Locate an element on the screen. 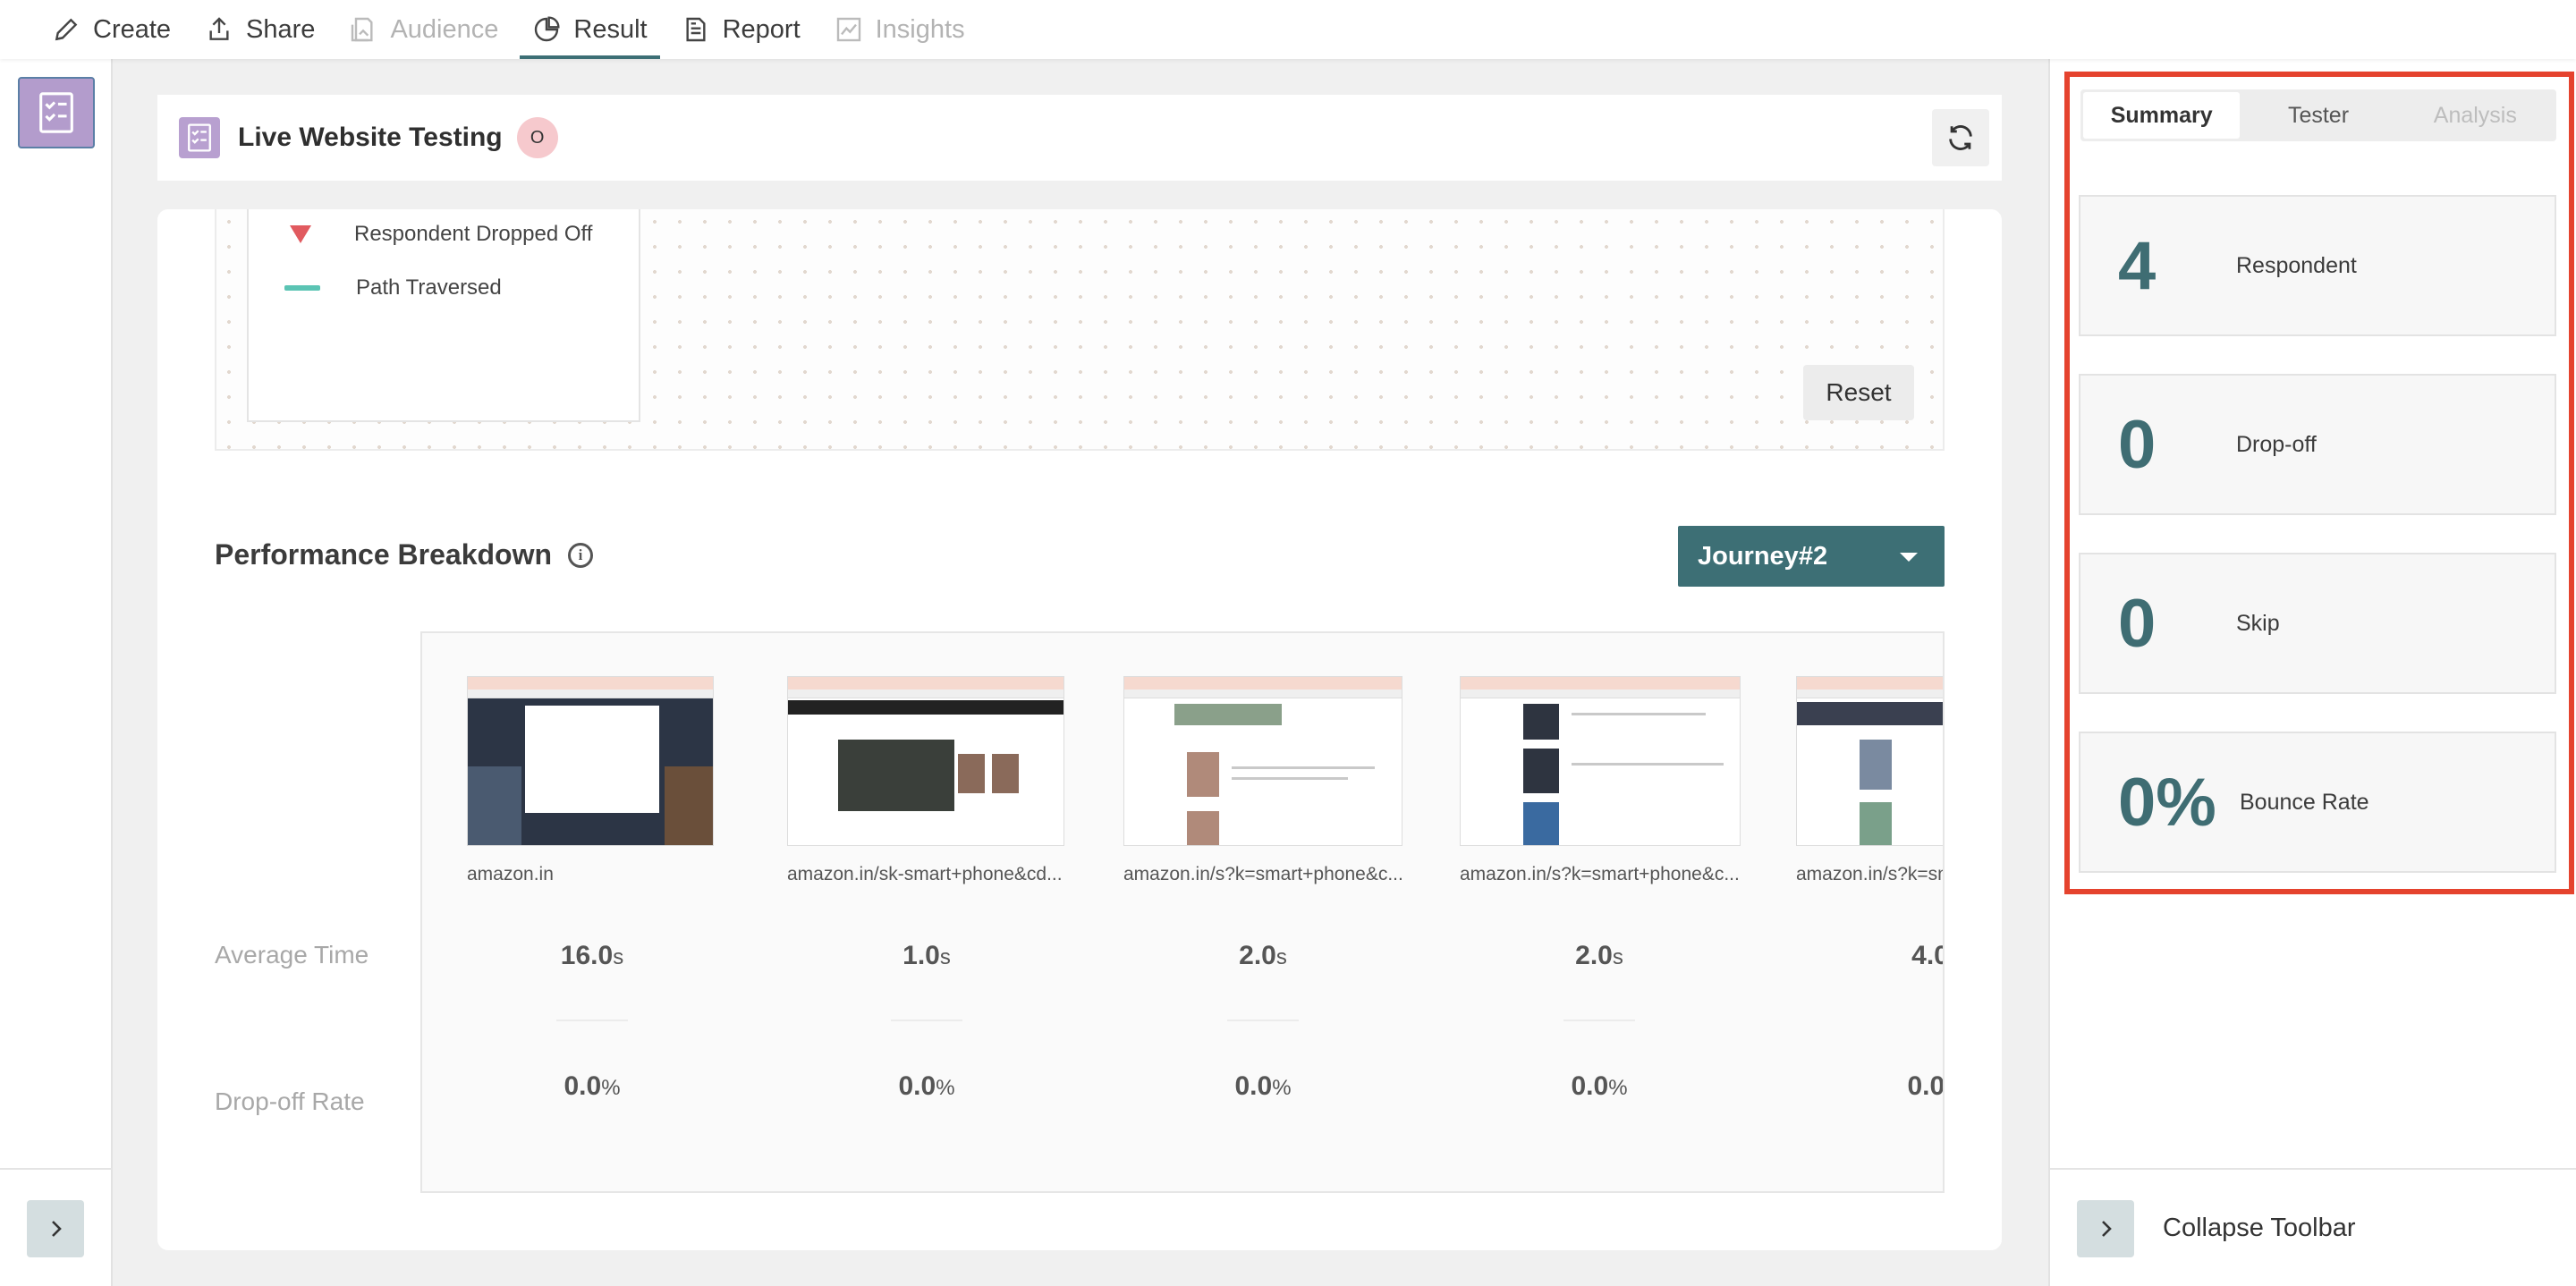  stat-label: Respondent is located at coordinates (2296, 265).